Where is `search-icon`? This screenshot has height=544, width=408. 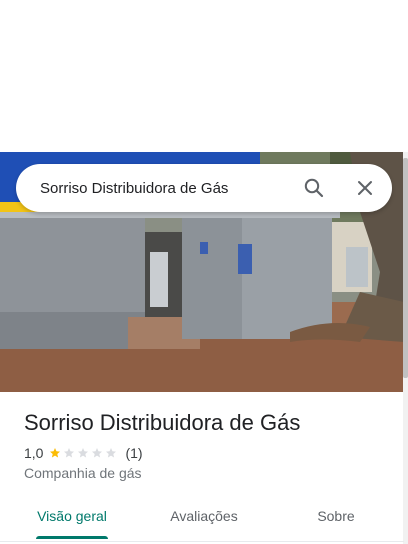
search-icon is located at coordinates (314, 188).